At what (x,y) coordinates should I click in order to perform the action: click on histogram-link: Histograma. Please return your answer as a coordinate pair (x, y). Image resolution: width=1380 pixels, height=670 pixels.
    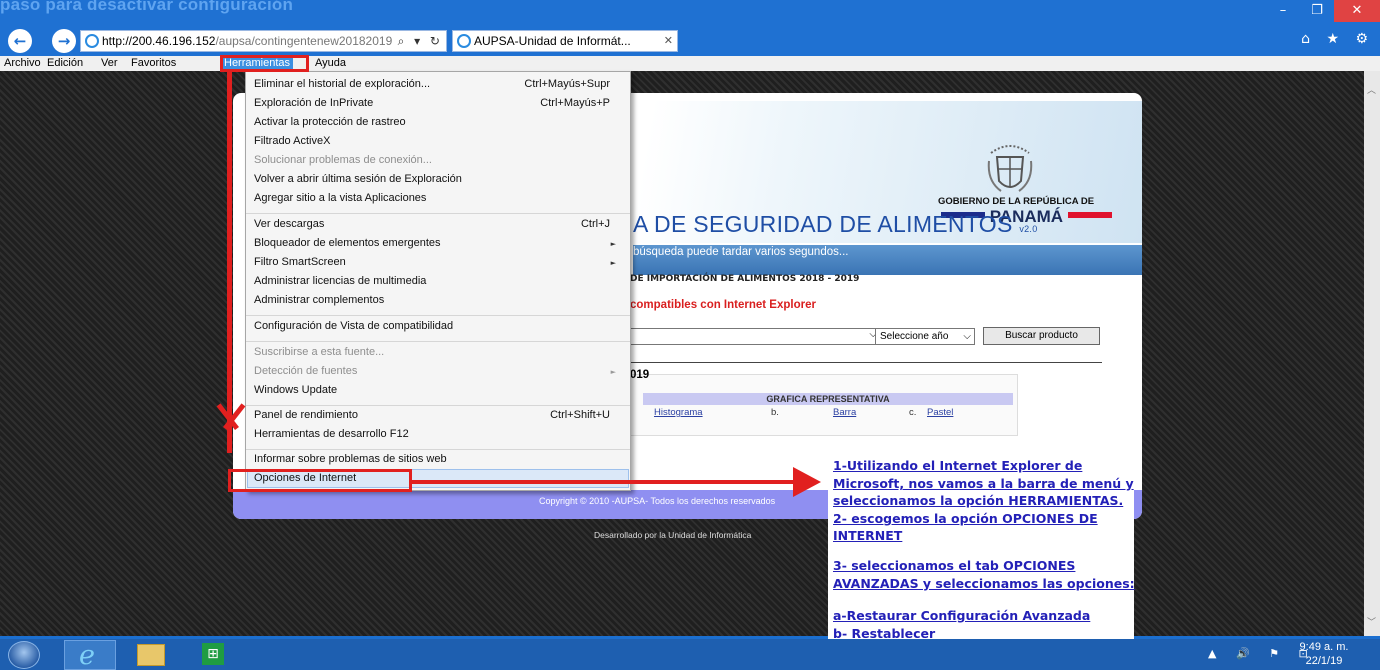
    Looking at the image, I should click on (678, 412).